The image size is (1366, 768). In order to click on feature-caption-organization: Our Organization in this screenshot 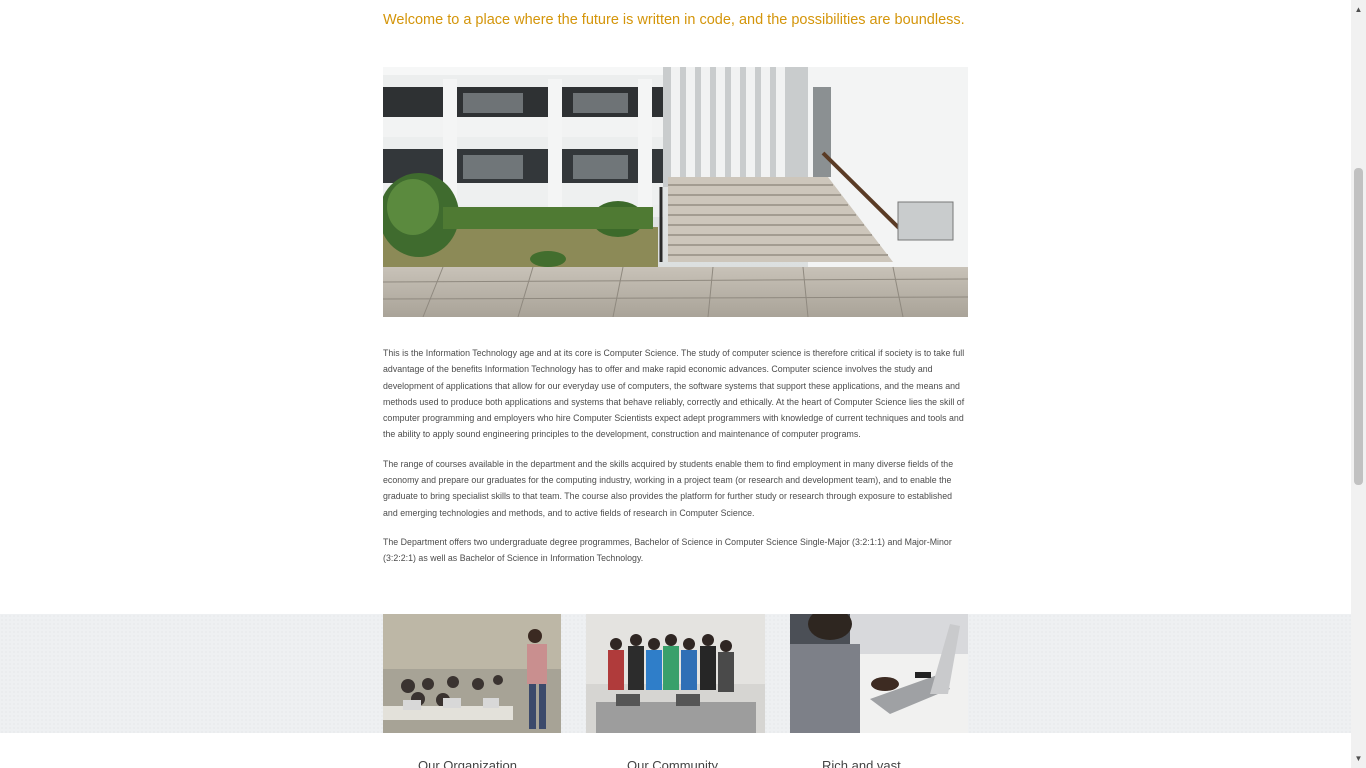, I will do `click(467, 763)`.